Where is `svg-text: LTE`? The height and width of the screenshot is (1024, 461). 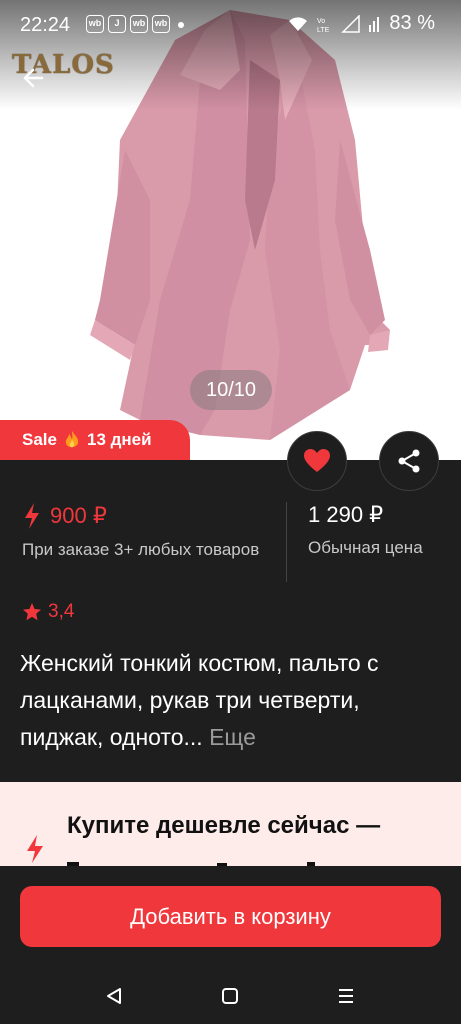 svg-text: LTE is located at coordinates (323, 30).